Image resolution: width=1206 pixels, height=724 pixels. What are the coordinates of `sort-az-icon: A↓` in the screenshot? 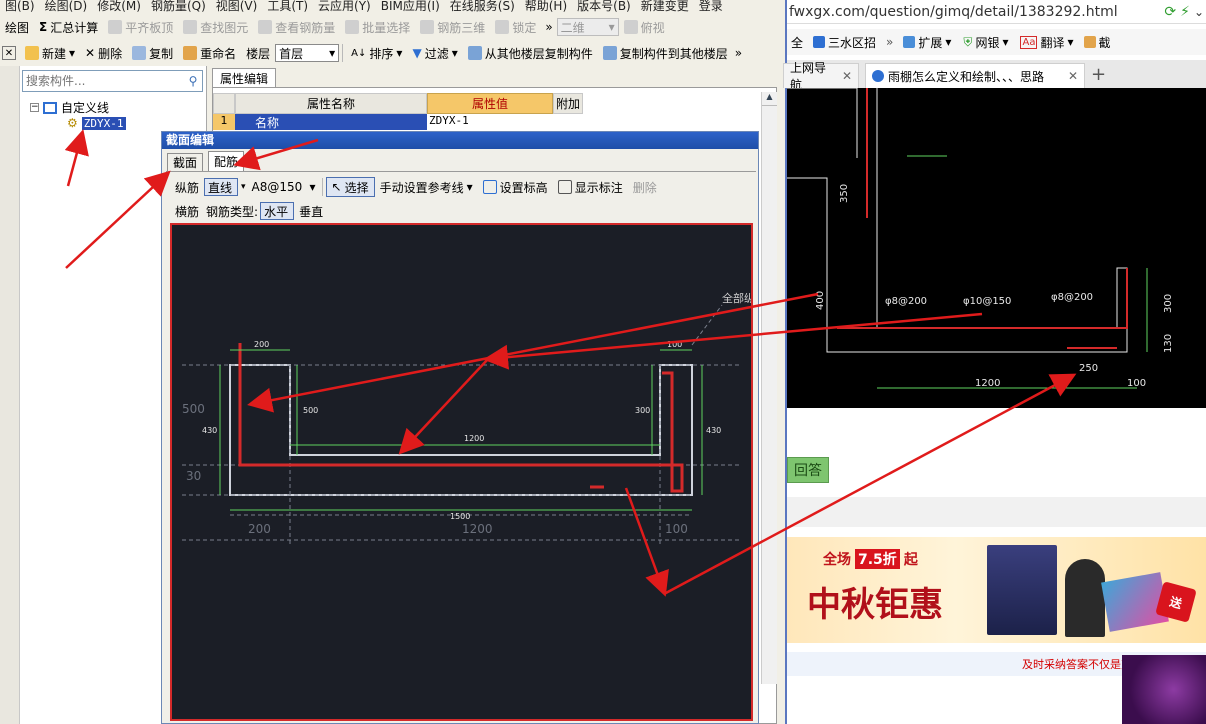 It's located at (359, 53).